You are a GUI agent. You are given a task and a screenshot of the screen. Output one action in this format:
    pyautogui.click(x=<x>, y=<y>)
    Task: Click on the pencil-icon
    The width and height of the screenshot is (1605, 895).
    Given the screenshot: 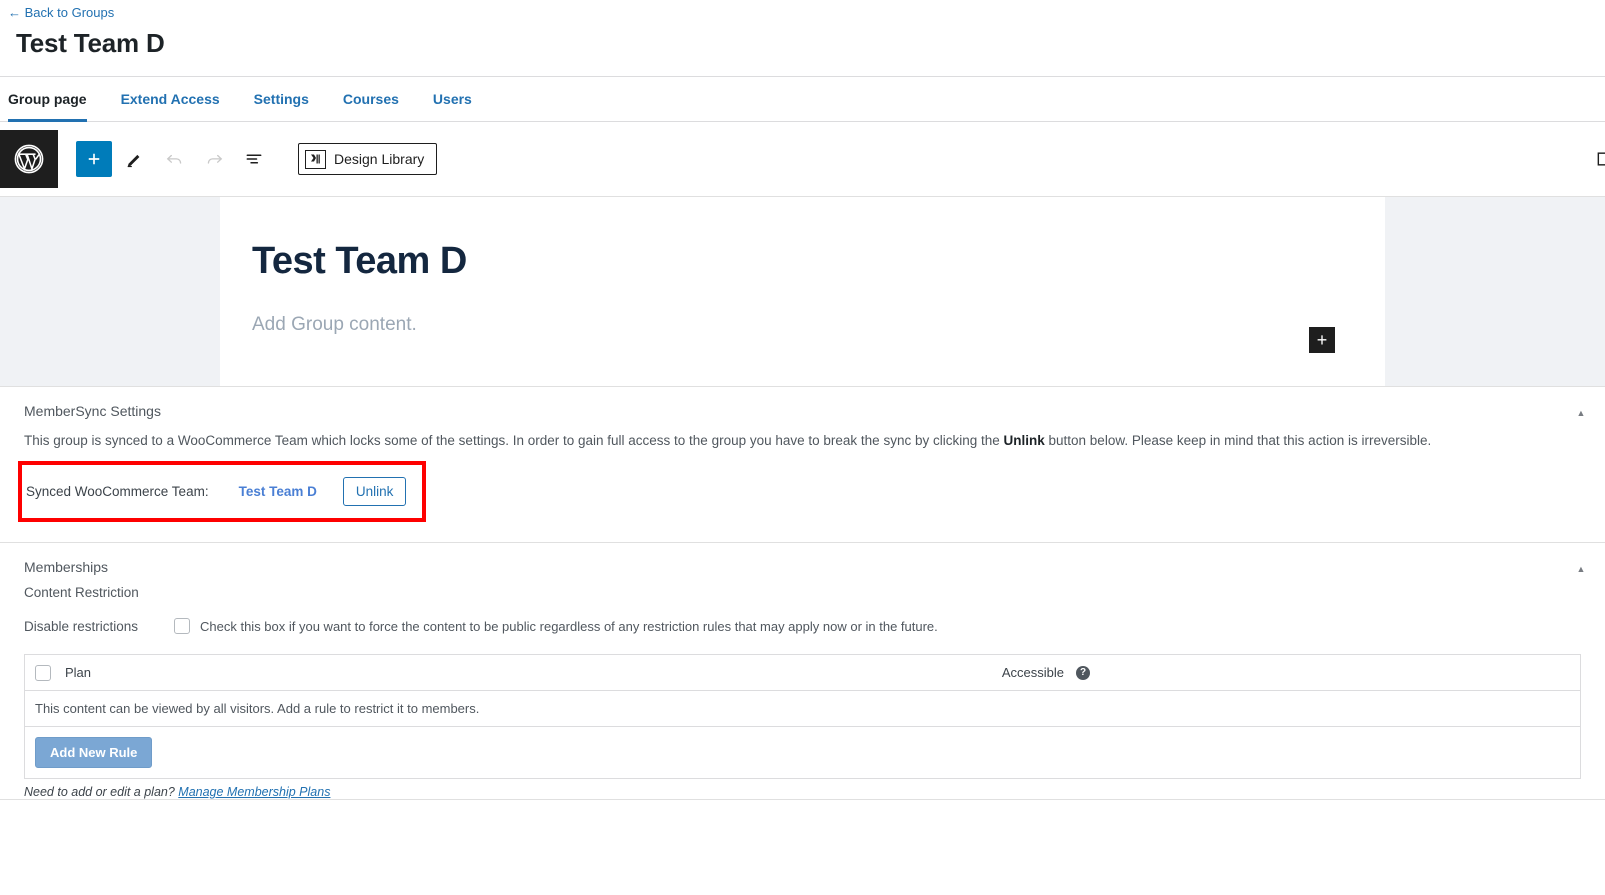 What is the action you would take?
    pyautogui.click(x=134, y=159)
    